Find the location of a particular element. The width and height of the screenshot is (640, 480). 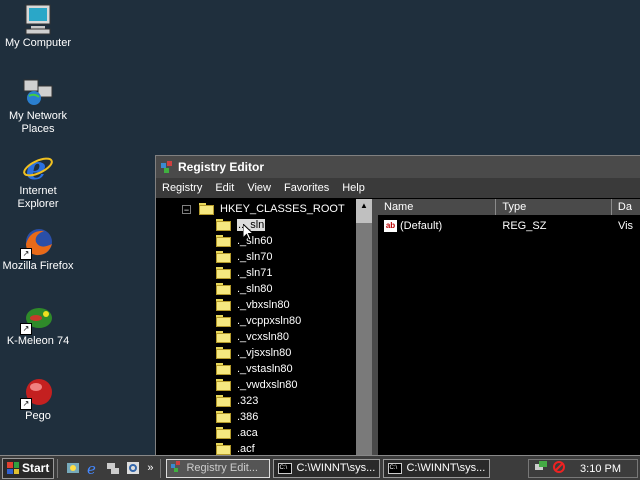

tree-item-label: ._vcxsln80 is located at coordinates (263, 337).